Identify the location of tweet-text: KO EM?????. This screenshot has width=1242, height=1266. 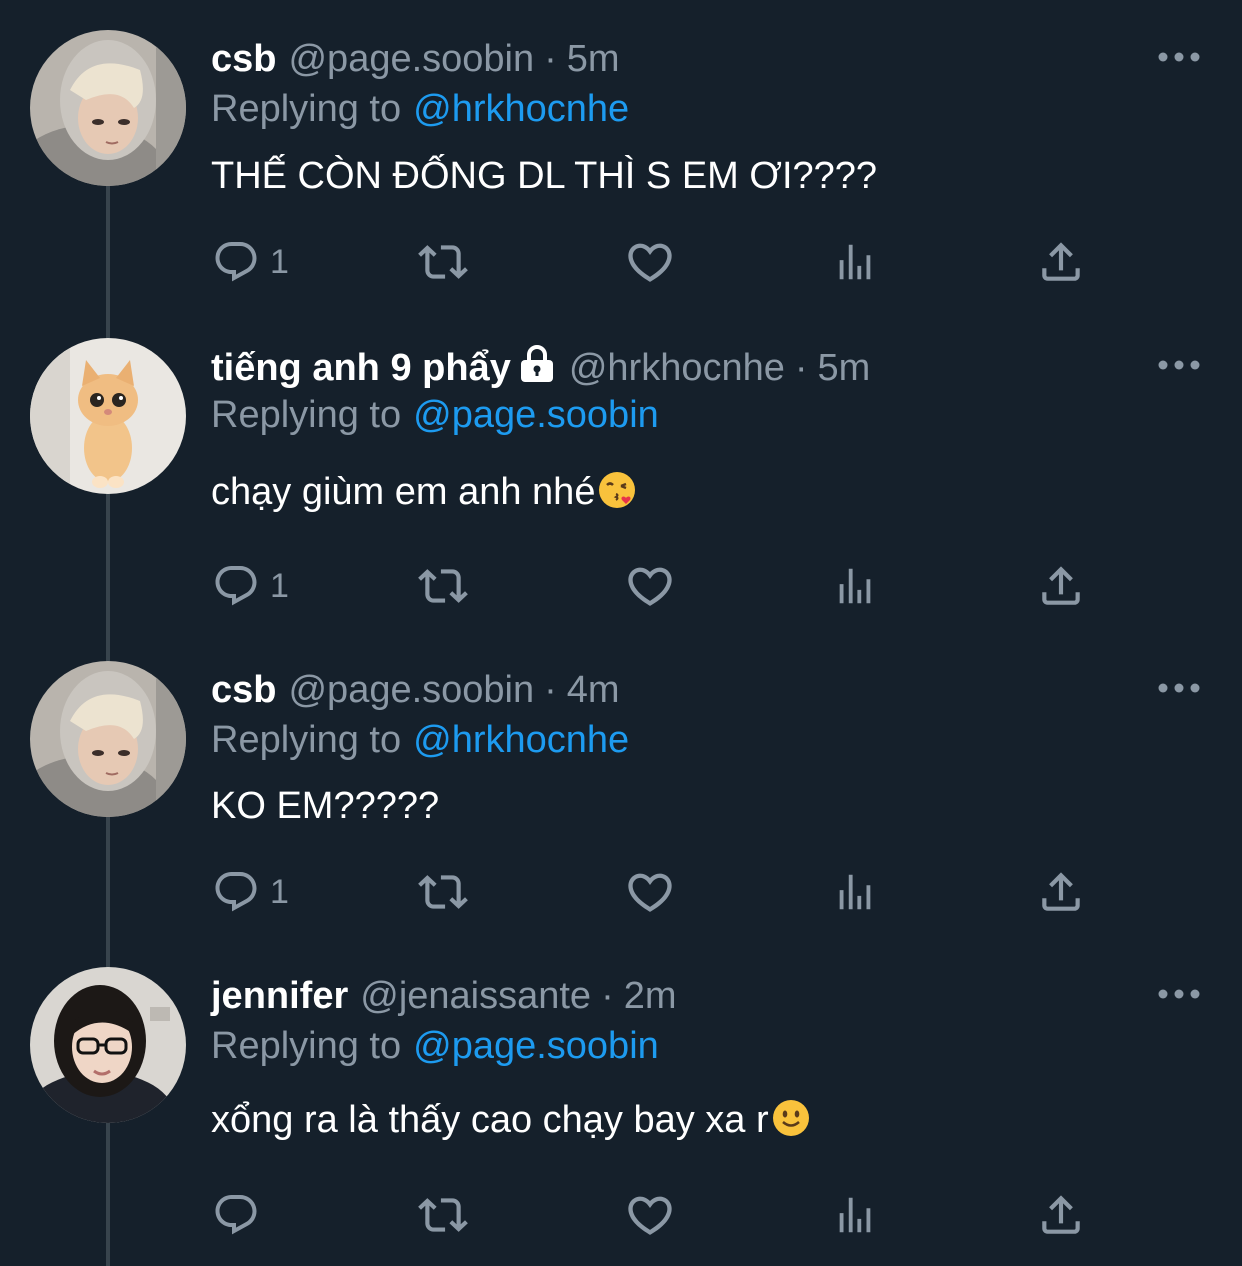
(325, 806).